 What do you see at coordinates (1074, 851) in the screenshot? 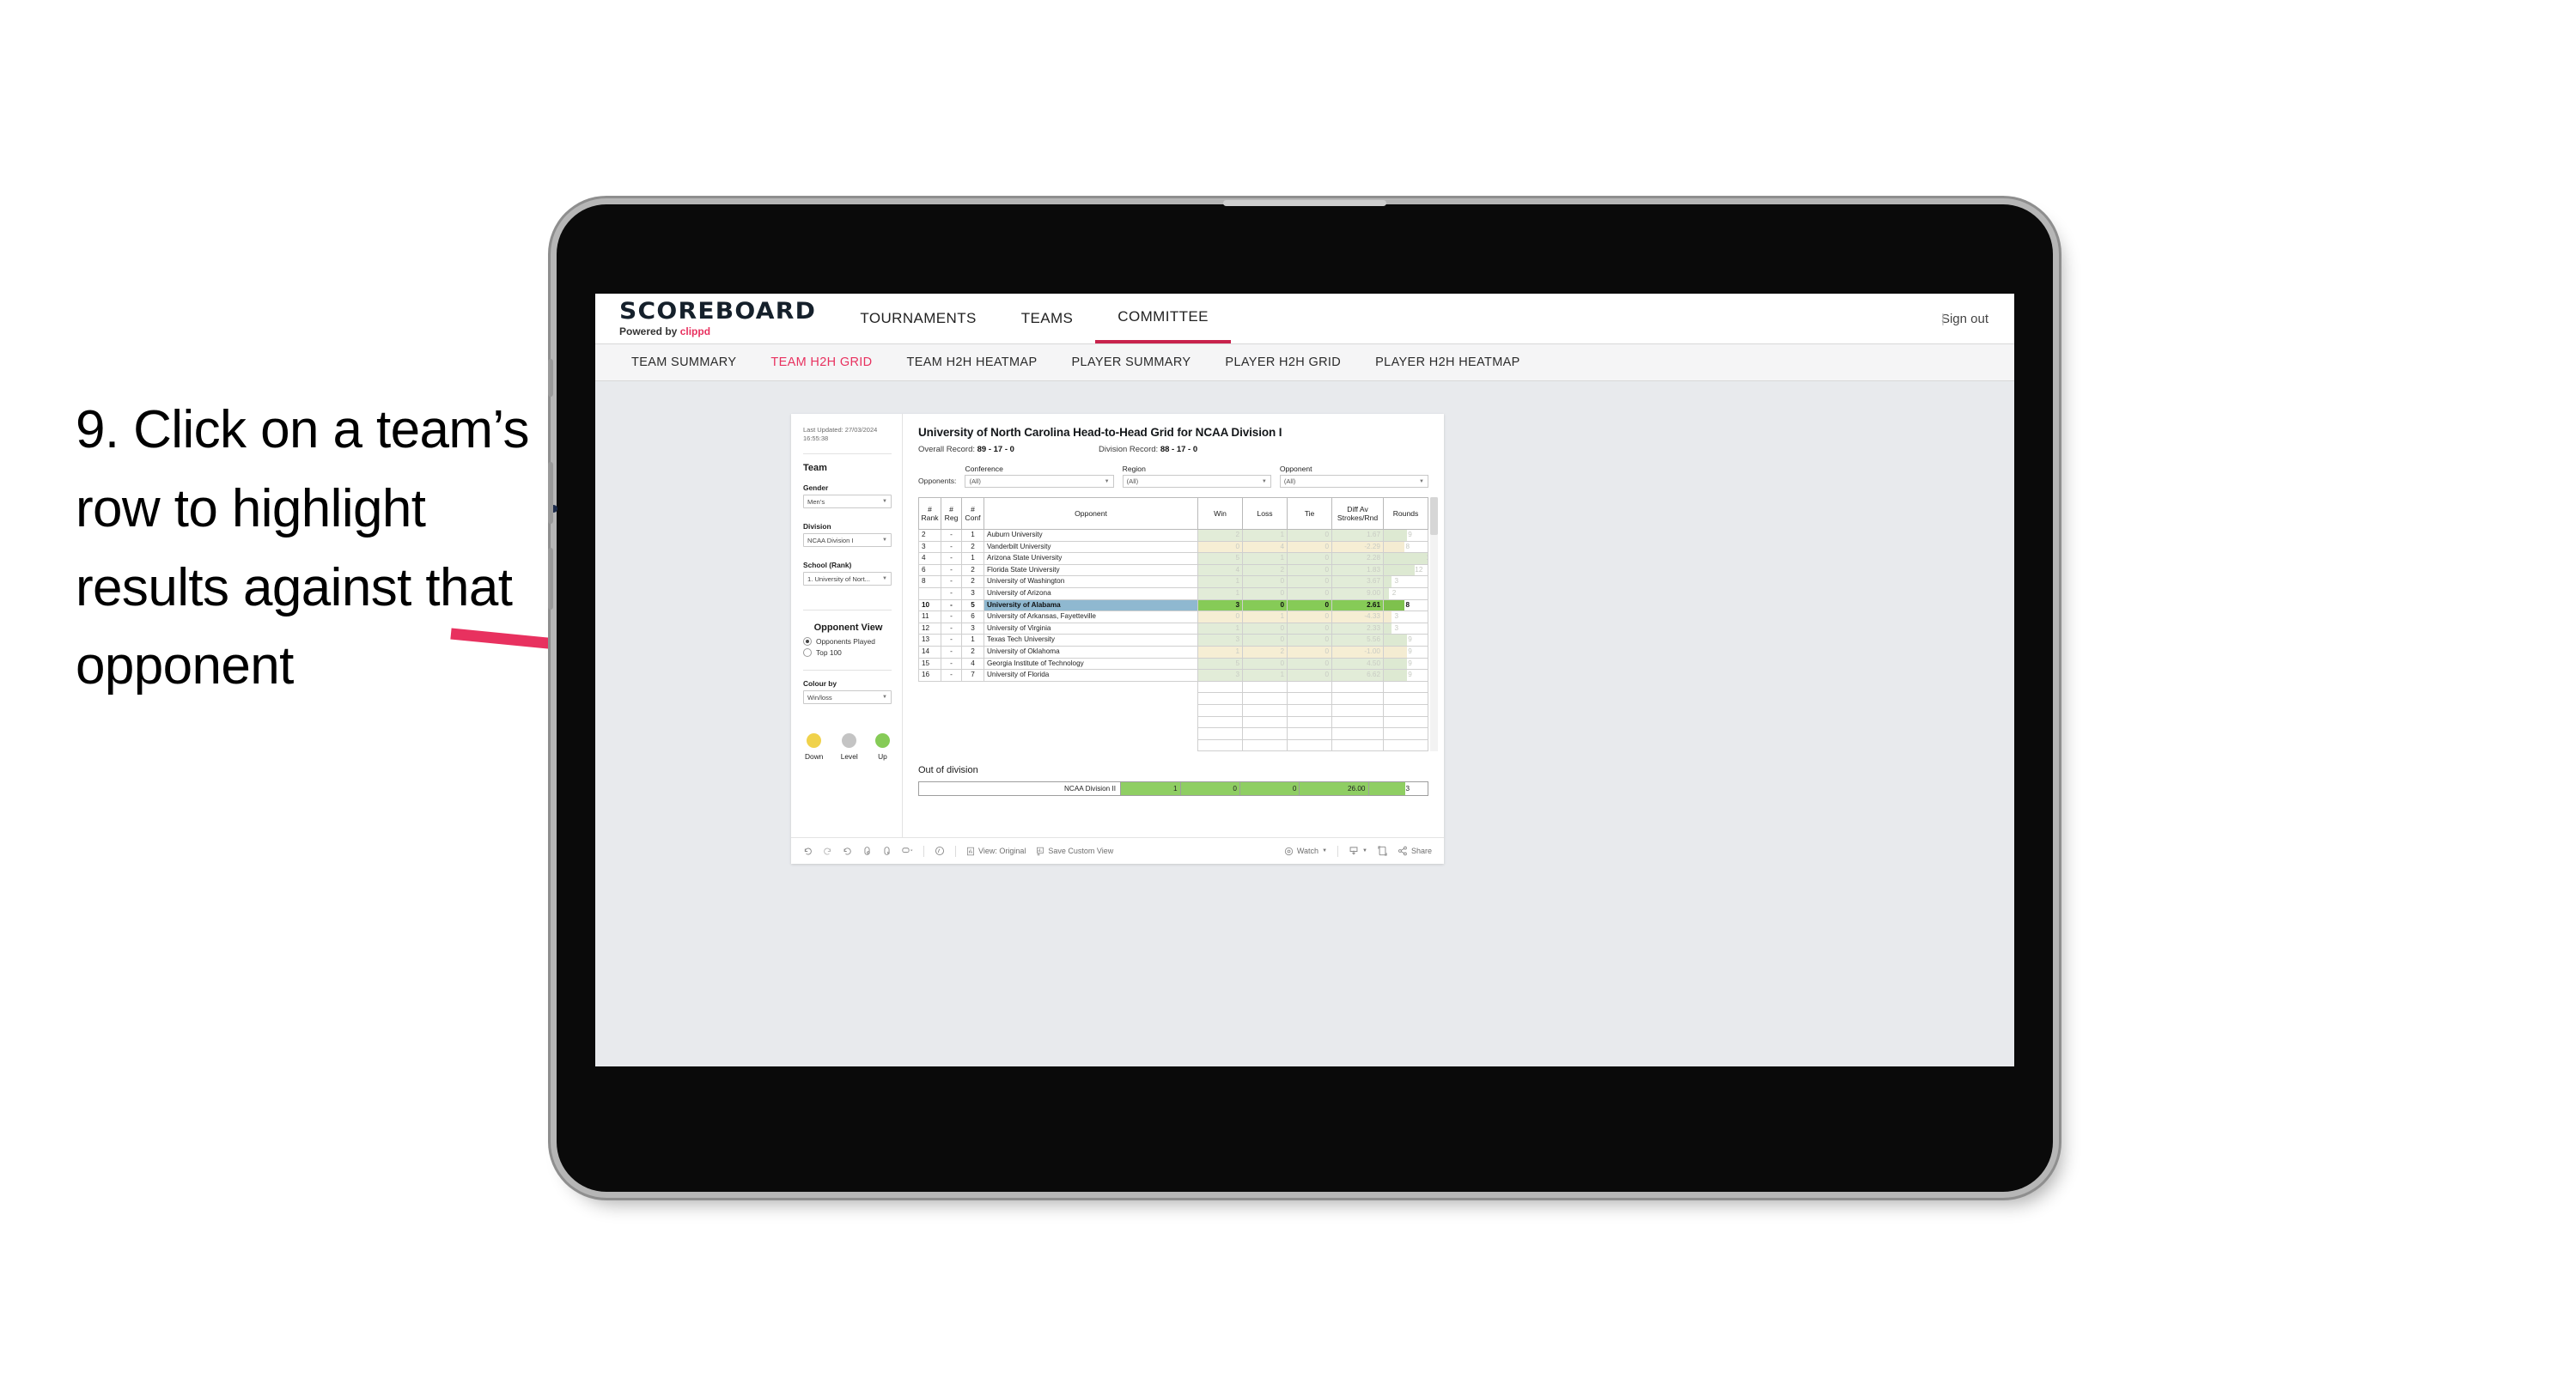
I see `save-custom-view-button: Save Custom View` at bounding box center [1074, 851].